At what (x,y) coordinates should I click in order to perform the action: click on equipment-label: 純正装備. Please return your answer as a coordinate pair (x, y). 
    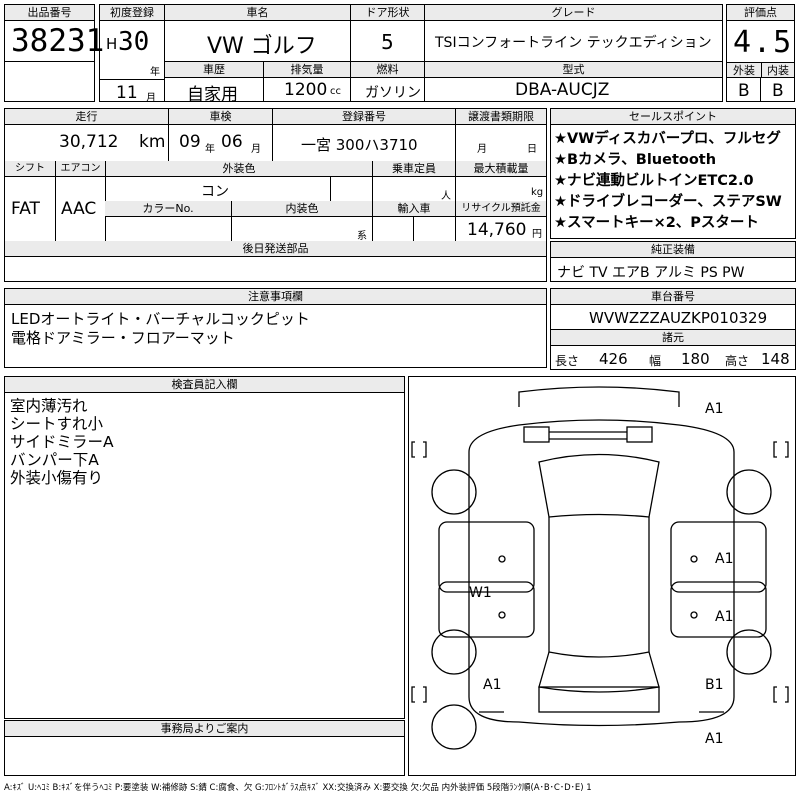
    Looking at the image, I should click on (673, 250).